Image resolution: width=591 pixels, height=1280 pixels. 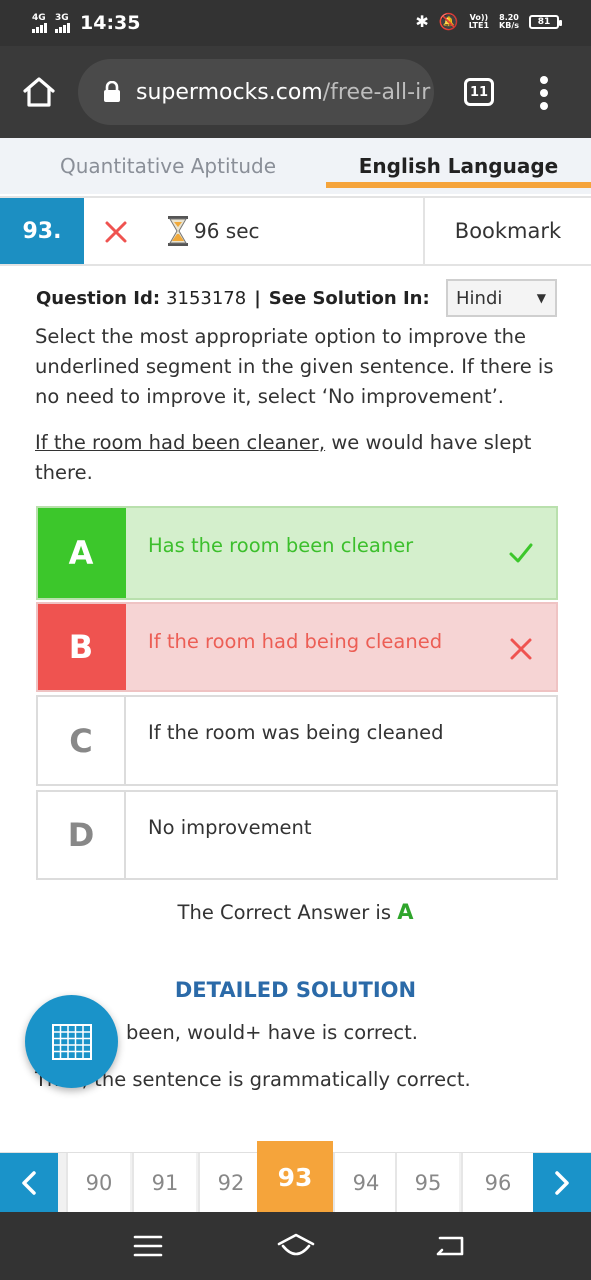 I want to click on volte-indicator: Vo)) LTE1, so click(x=479, y=21).